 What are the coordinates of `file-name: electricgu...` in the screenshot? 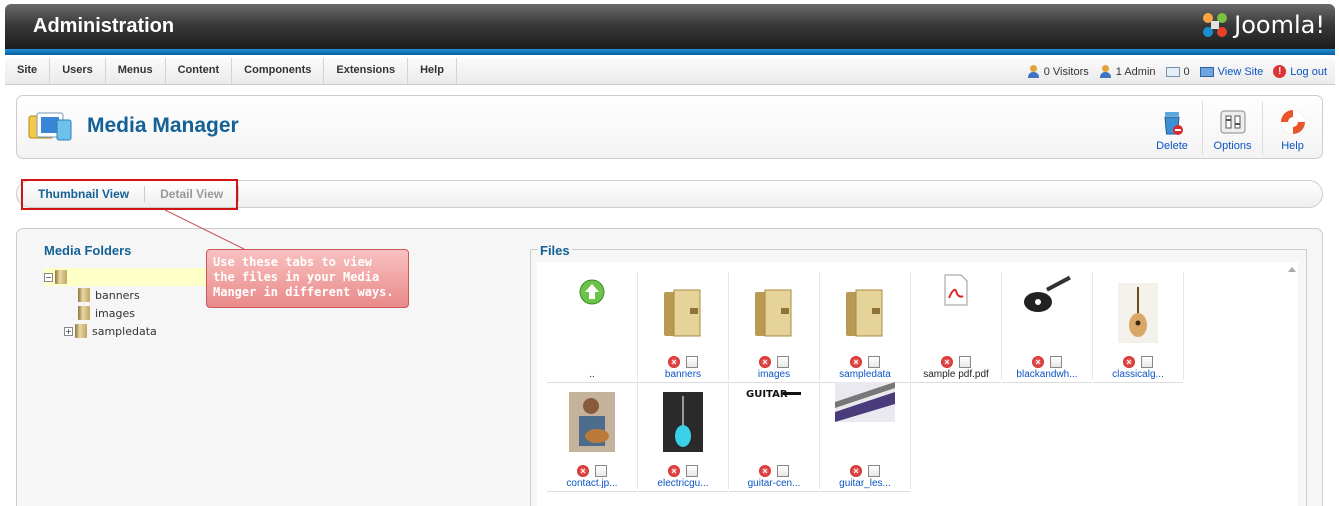 It's located at (683, 485).